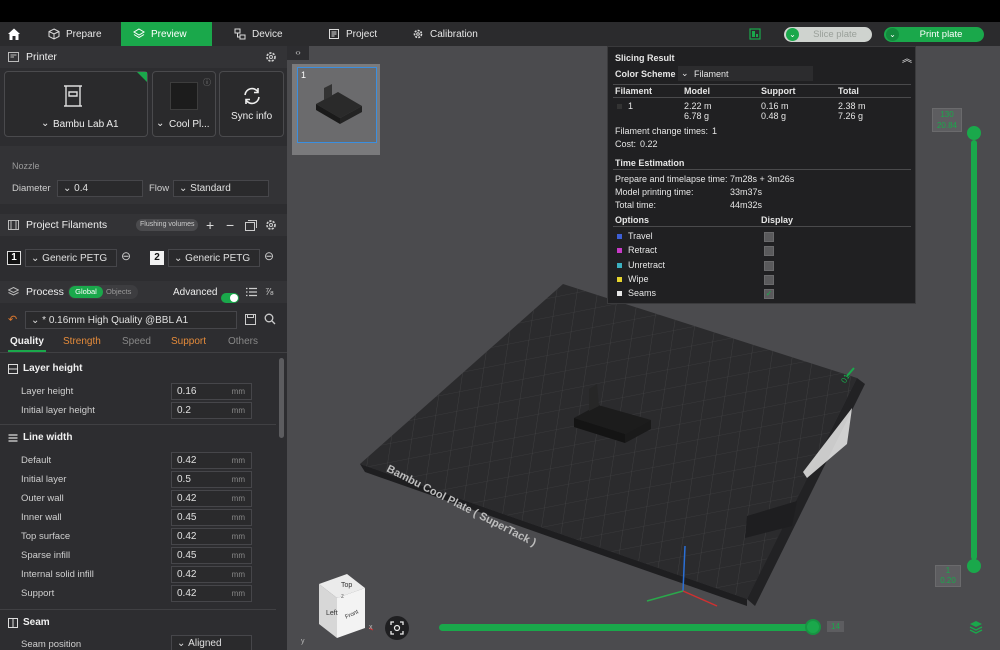 The image size is (1000, 650). What do you see at coordinates (211, 479) in the screenshot?
I see `setting-input: 0.5 mm` at bounding box center [211, 479].